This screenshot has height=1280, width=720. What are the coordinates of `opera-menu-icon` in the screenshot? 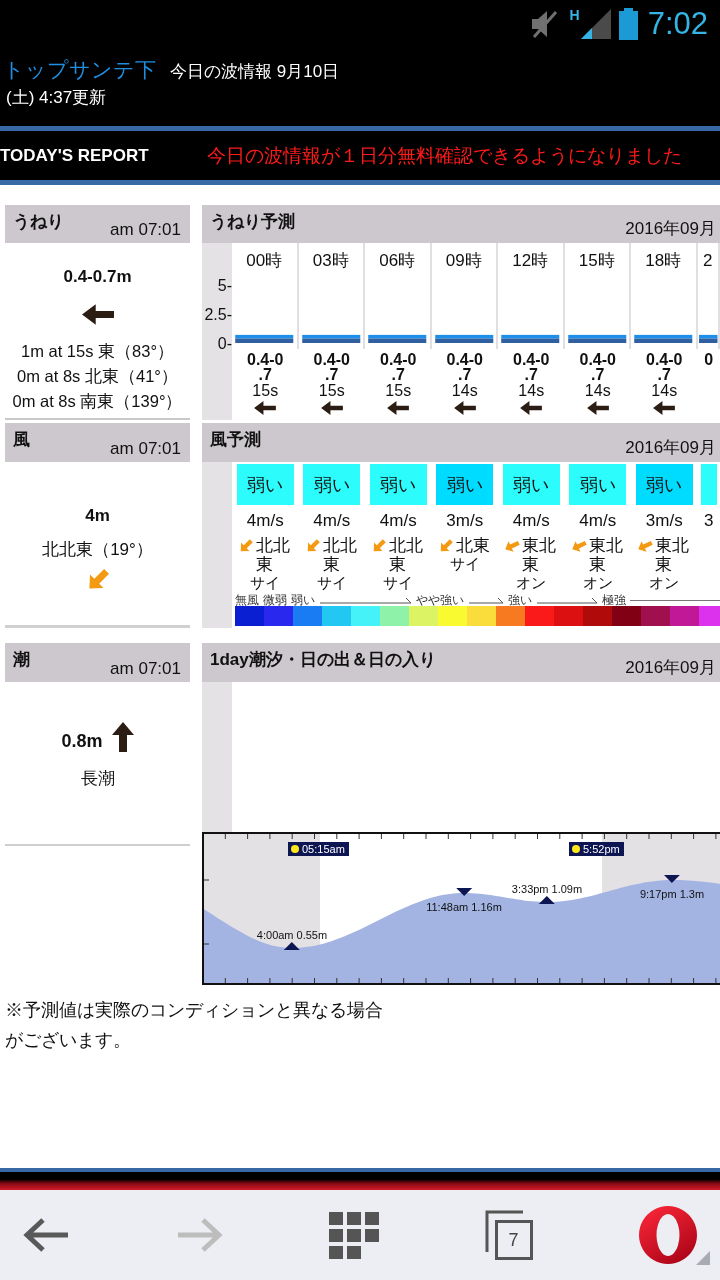 It's located at (674, 1235).